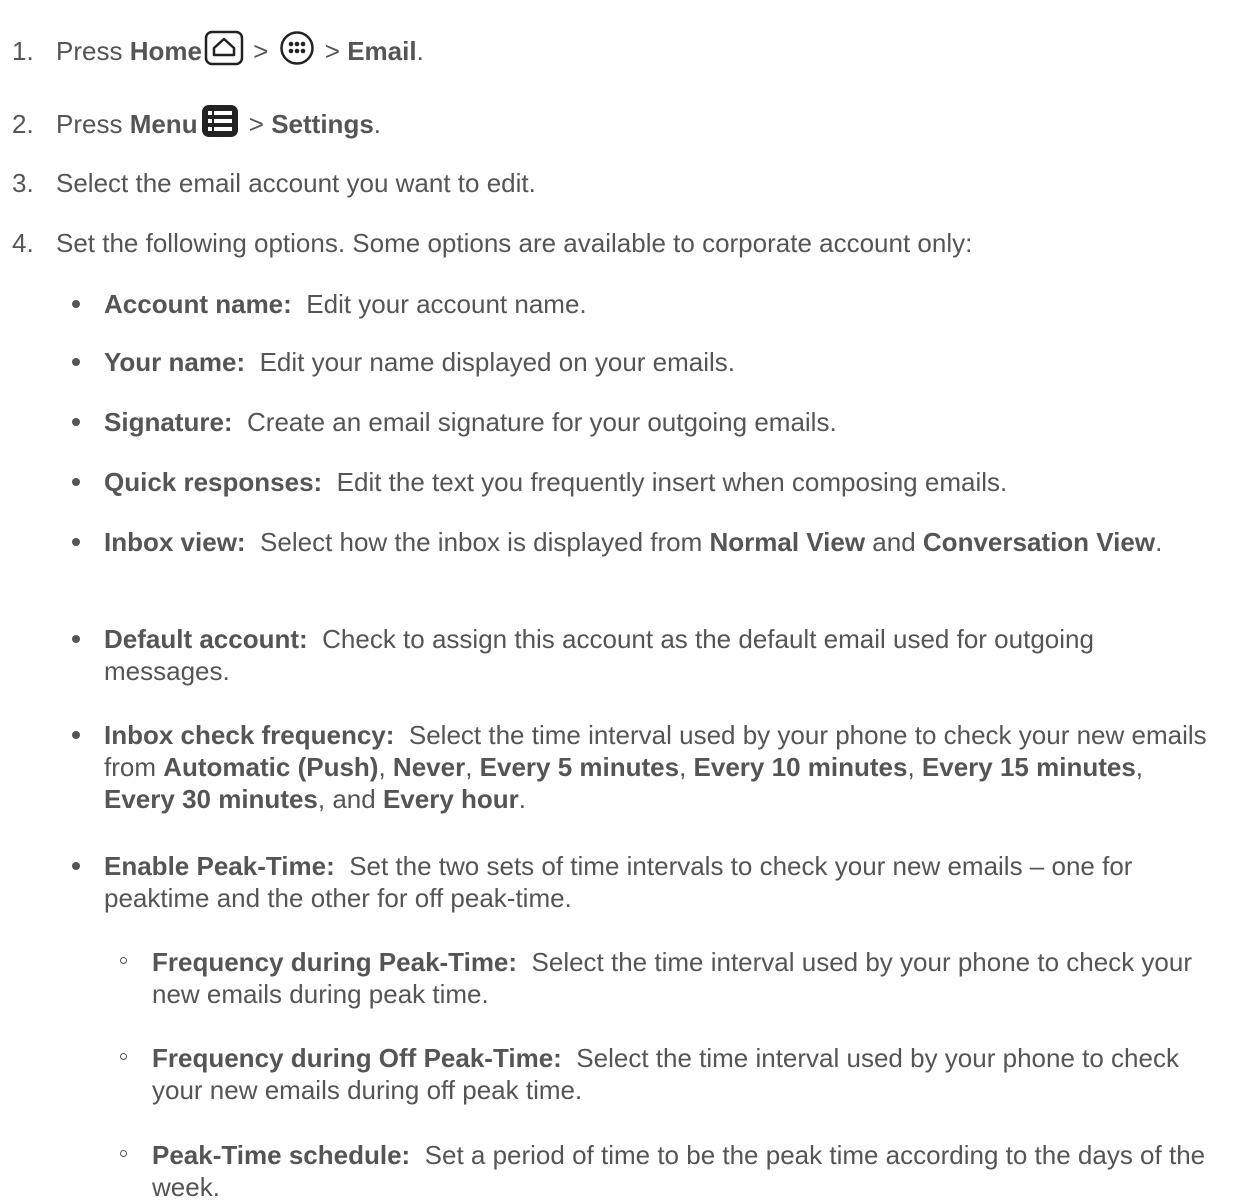 The image size is (1247, 1203). What do you see at coordinates (357, 1058) in the screenshot?
I see `suboption-label: Frequency during Off Peak-Time:` at bounding box center [357, 1058].